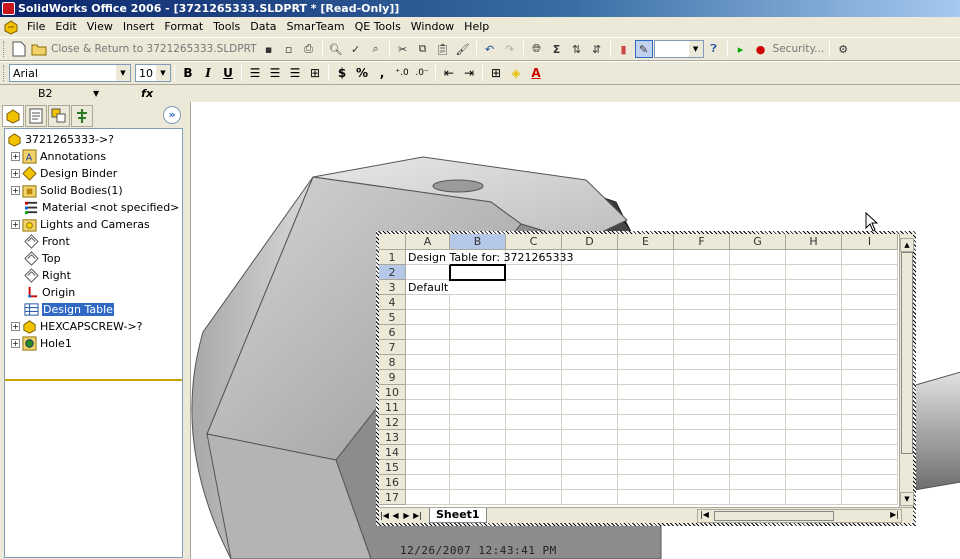  I want to click on autosum-icon: Σ, so click(557, 49).